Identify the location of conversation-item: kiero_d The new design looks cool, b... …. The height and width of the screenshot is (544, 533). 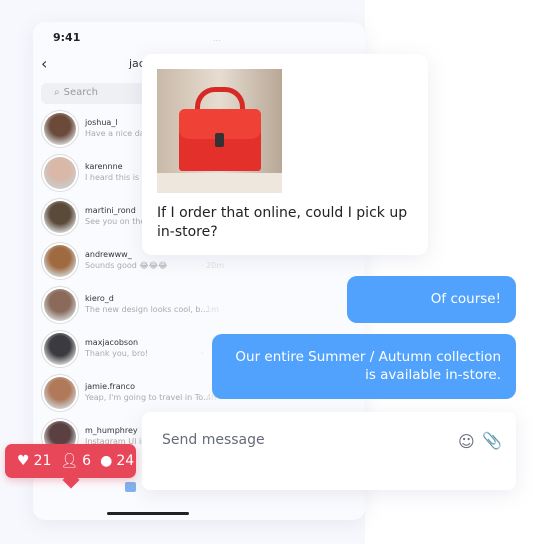
(141, 306).